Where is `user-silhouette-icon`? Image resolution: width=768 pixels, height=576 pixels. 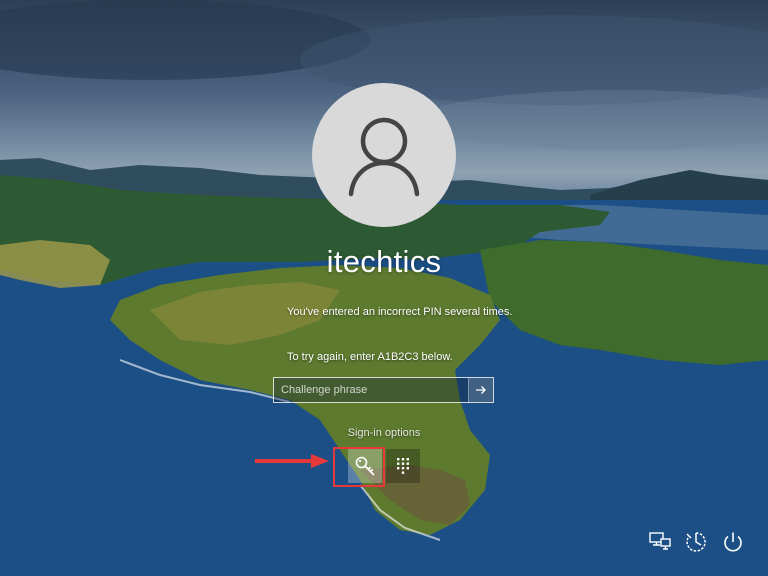 user-silhouette-icon is located at coordinates (384, 157).